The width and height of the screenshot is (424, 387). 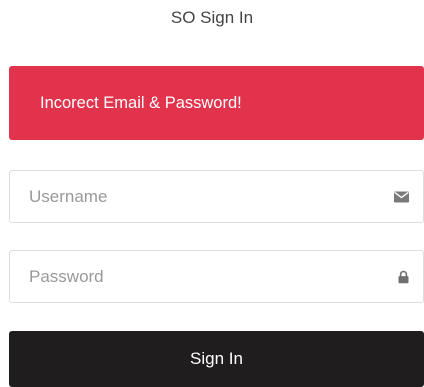 What do you see at coordinates (401, 196) in the screenshot?
I see `envelope-icon` at bounding box center [401, 196].